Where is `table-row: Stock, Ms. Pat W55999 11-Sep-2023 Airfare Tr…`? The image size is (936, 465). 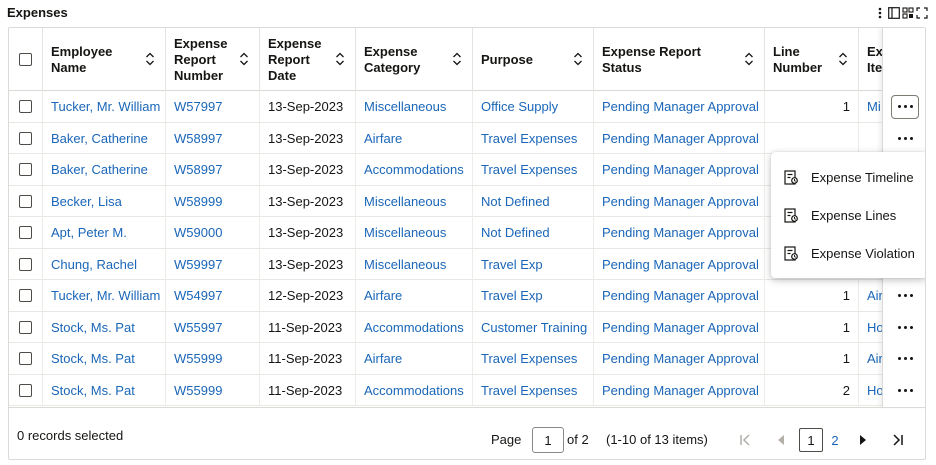
table-row: Stock, Ms. Pat W55999 11-Sep-2023 Airfare Tr… is located at coordinates (467, 359).